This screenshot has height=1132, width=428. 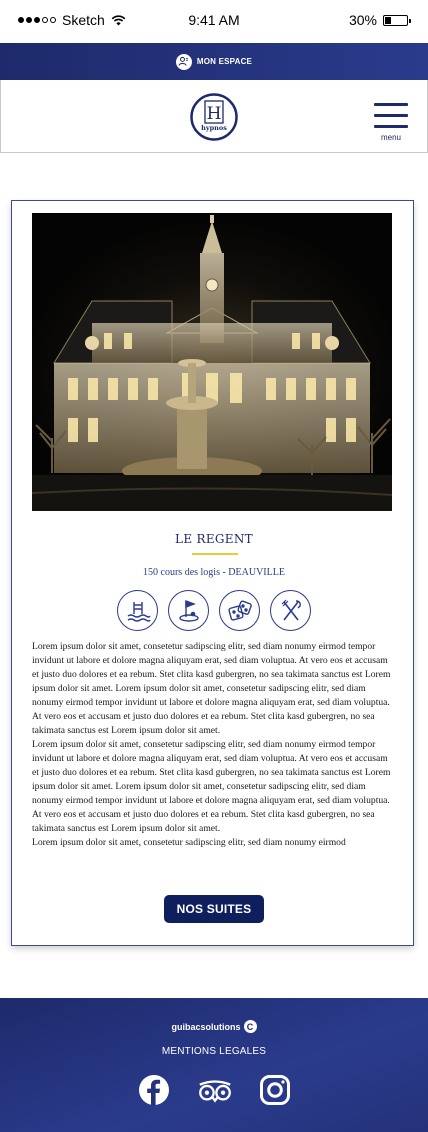 What do you see at coordinates (397, 20) in the screenshot?
I see `battery-icon` at bounding box center [397, 20].